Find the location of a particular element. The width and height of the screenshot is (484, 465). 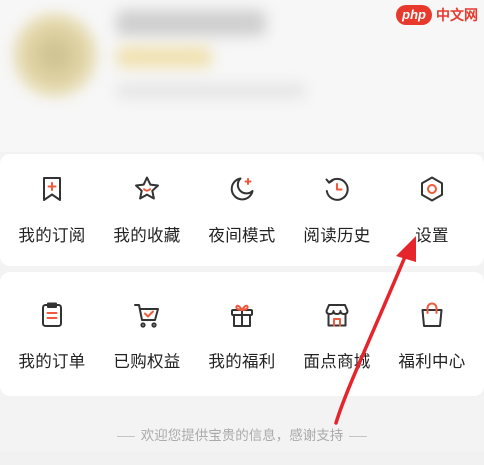

menu-item-pastry-mall: 面点商城 is located at coordinates (337, 334).